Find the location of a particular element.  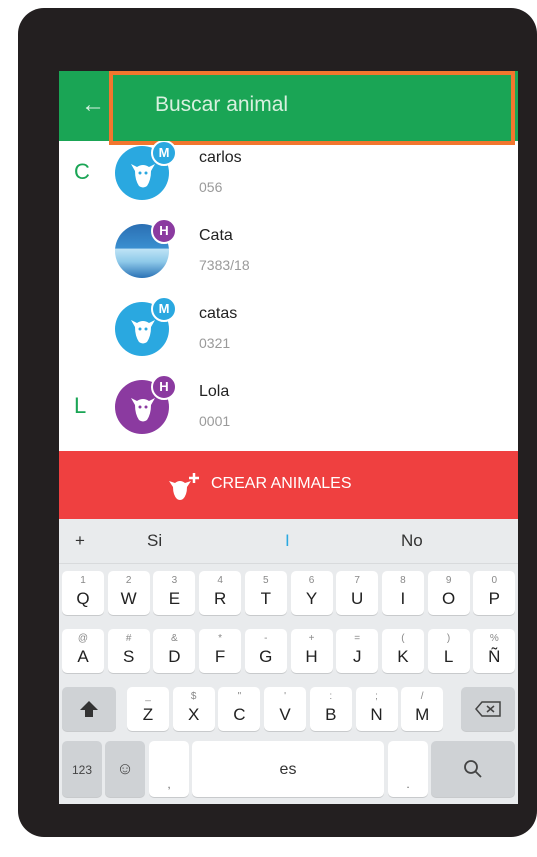

key-w: 2W is located at coordinates (128, 593).